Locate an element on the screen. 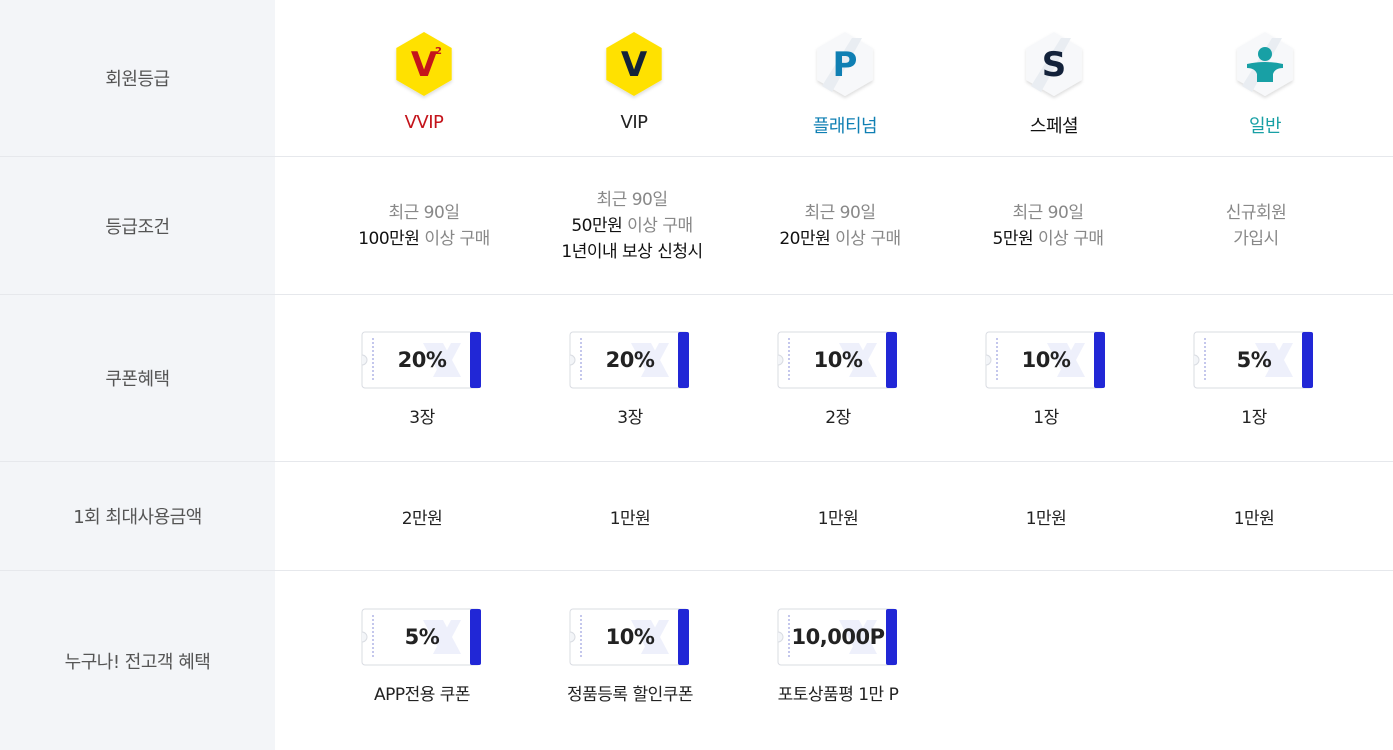  coupon-cell: 5% 1장 is located at coordinates (1254, 378).